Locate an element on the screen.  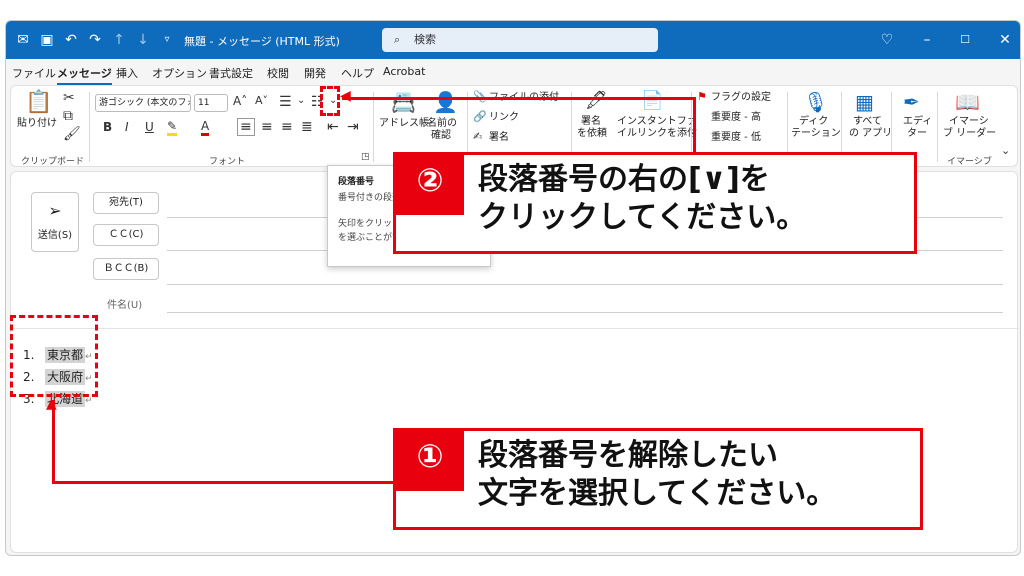
divider is located at coordinates (937, 127).